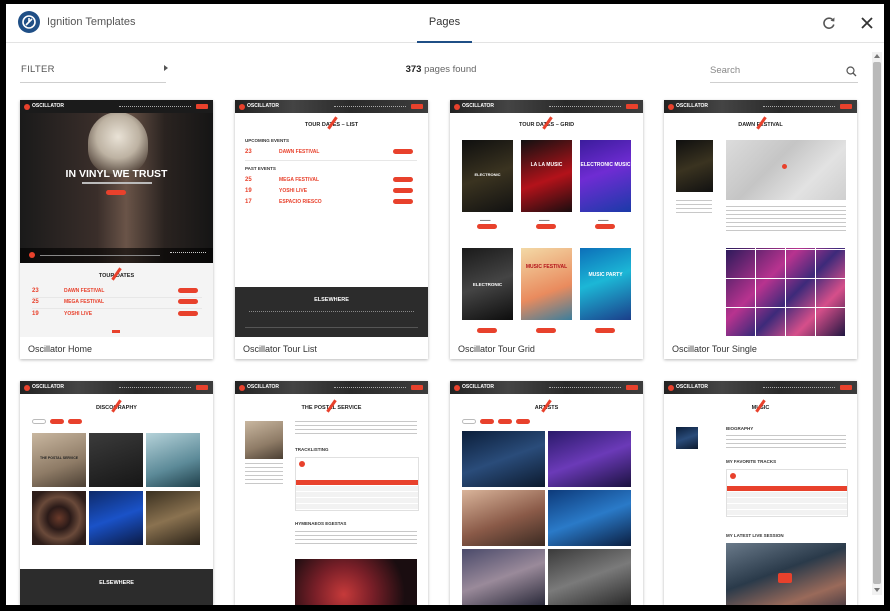  What do you see at coordinates (605, 284) in the screenshot?
I see `event-poster: MUSIC PARTY` at bounding box center [605, 284].